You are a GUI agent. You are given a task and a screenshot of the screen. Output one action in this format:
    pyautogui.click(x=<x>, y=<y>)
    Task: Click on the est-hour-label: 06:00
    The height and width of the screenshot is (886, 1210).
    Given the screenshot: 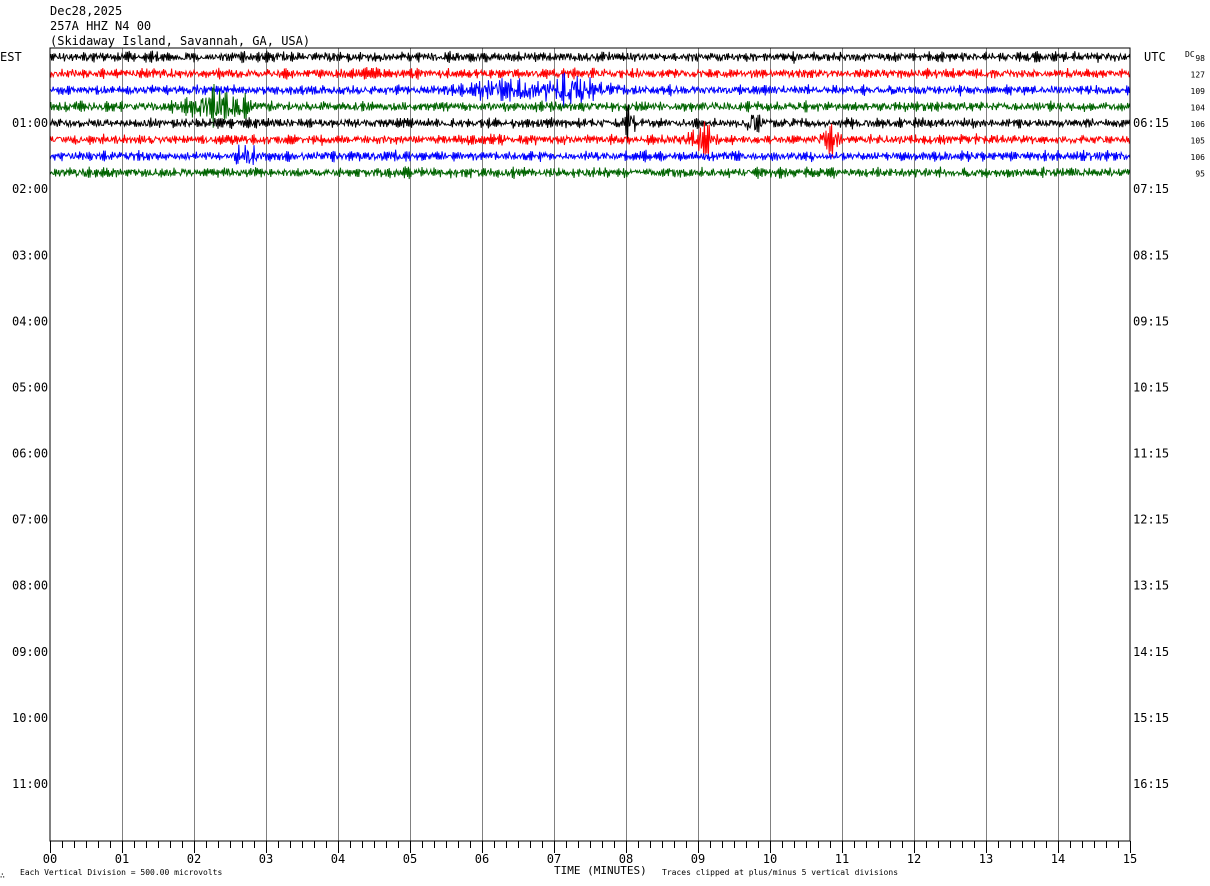 What is the action you would take?
    pyautogui.click(x=30, y=454)
    